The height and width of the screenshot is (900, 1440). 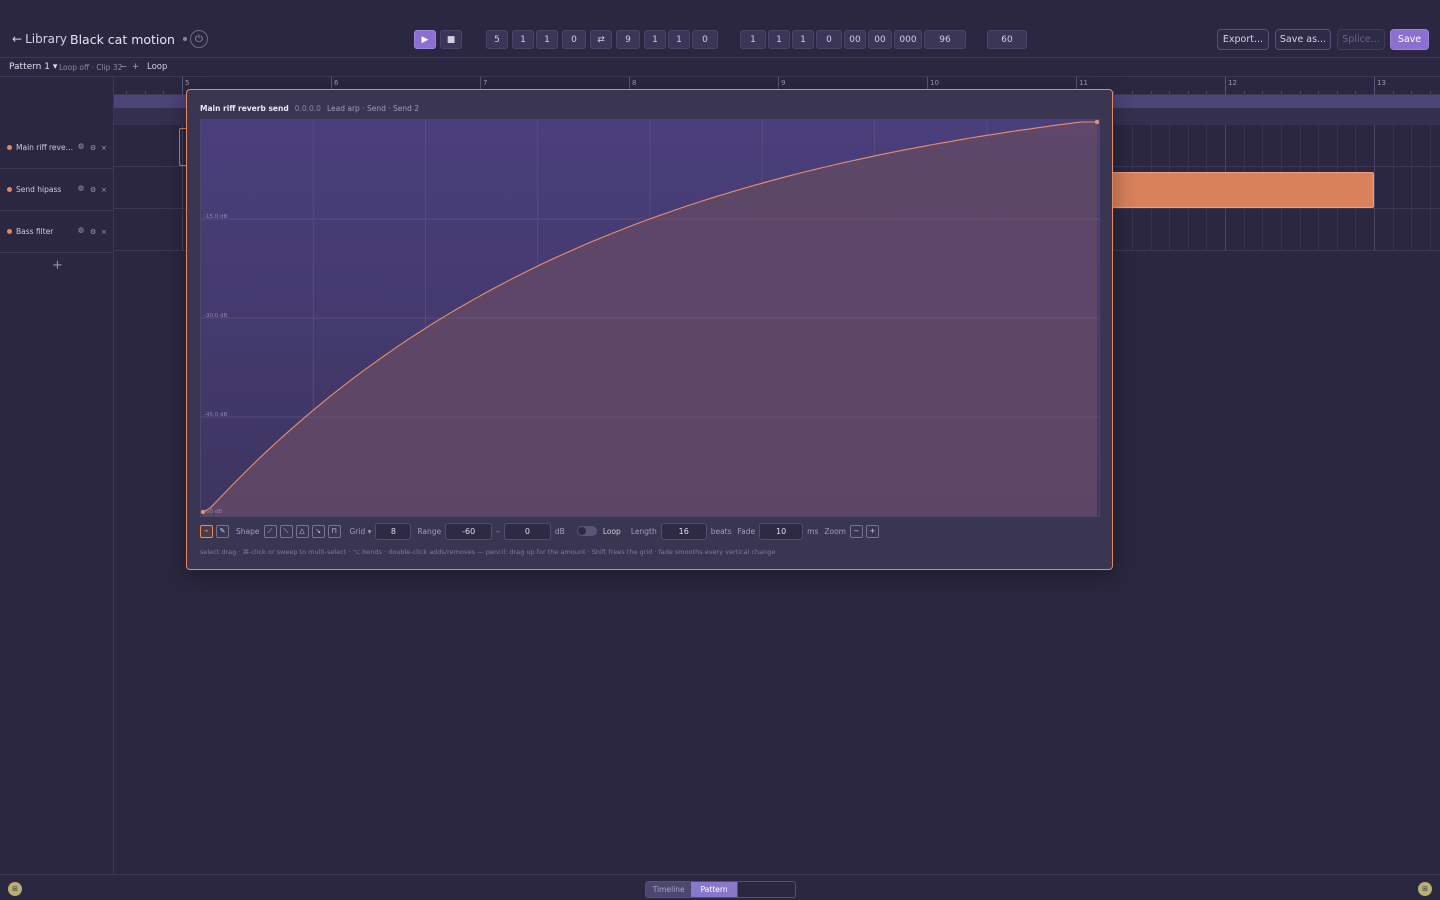 I want to click on loop-icon: ⇄, so click(x=601, y=39).